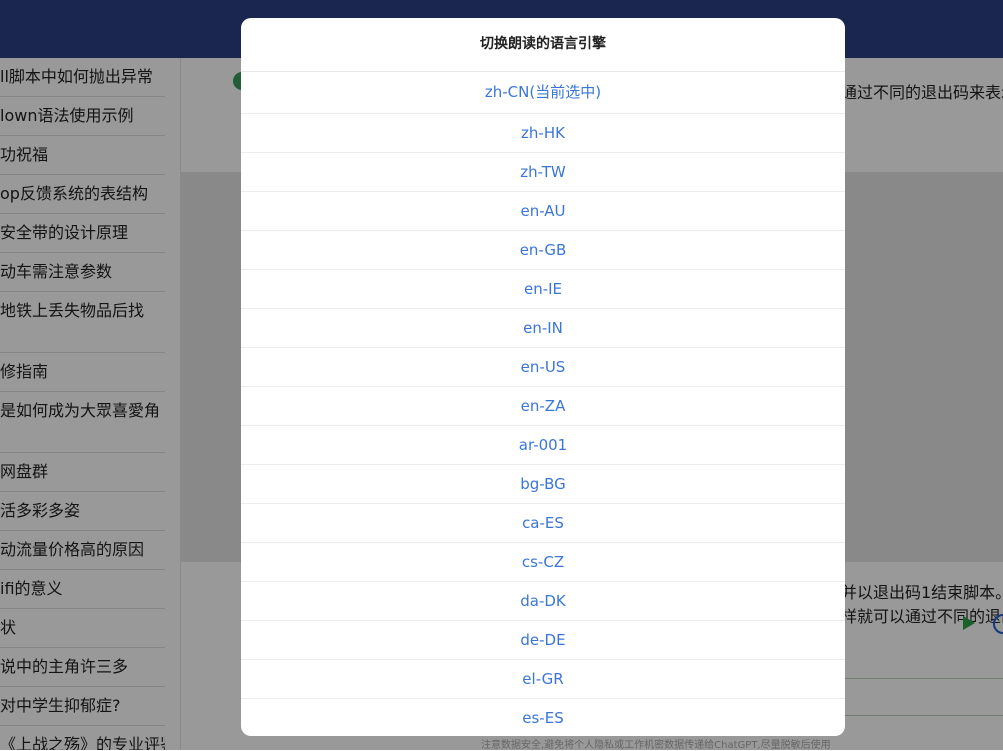 This screenshot has width=1003, height=751. I want to click on language-option-el-gr: el-GR, so click(543, 679).